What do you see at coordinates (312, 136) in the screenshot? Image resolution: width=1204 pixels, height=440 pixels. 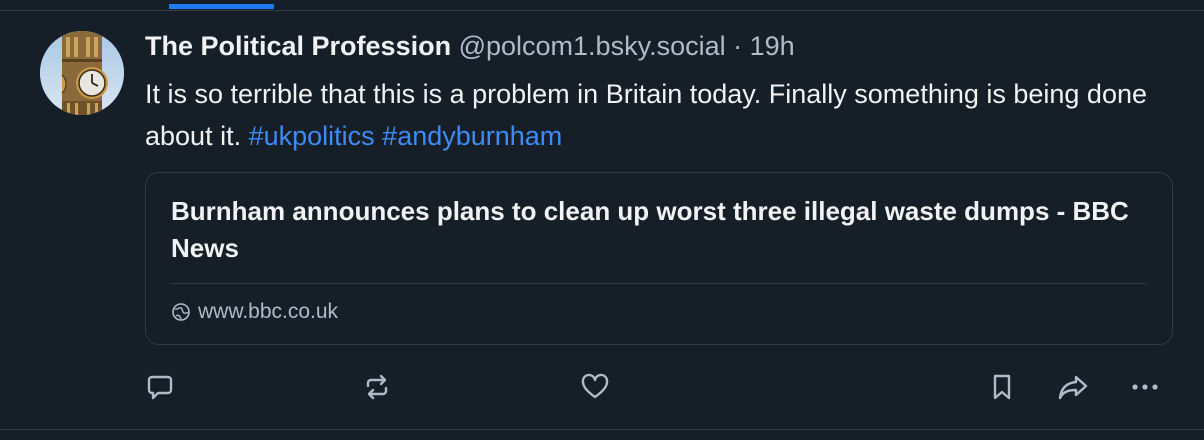 I see `hashtag-ukpolitics: #ukpolitics` at bounding box center [312, 136].